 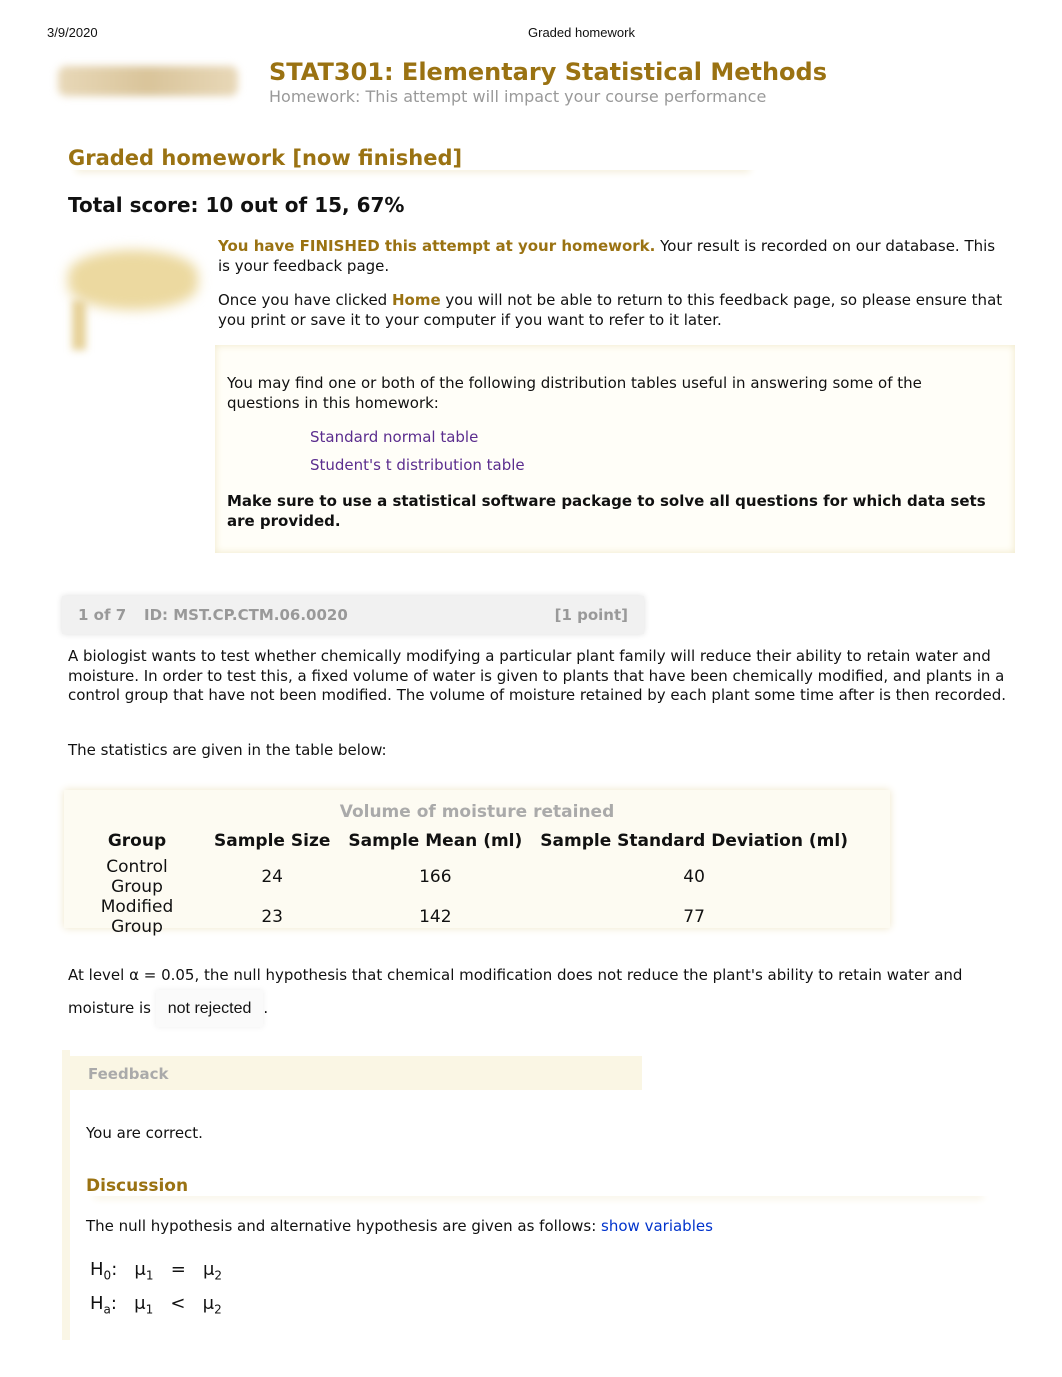 I want to click on course-title: STAT301: Elementary Statistical Methods, so click(x=548, y=72).